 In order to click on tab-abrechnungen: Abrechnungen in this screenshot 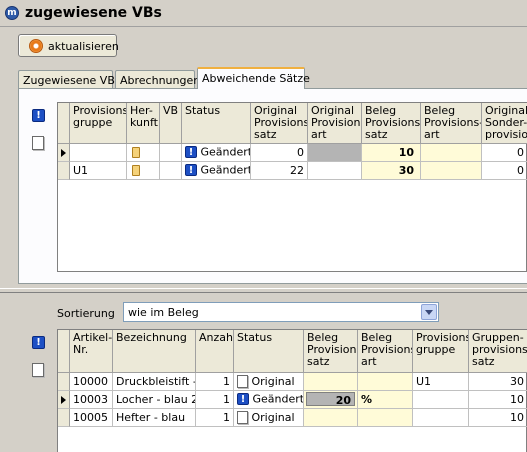, I will do `click(157, 79)`.